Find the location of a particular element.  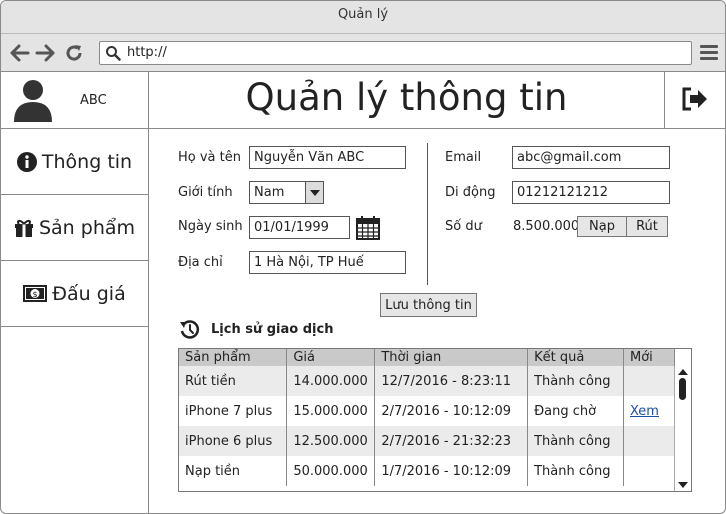

forward-arrow-icon is located at coordinates (45, 53).